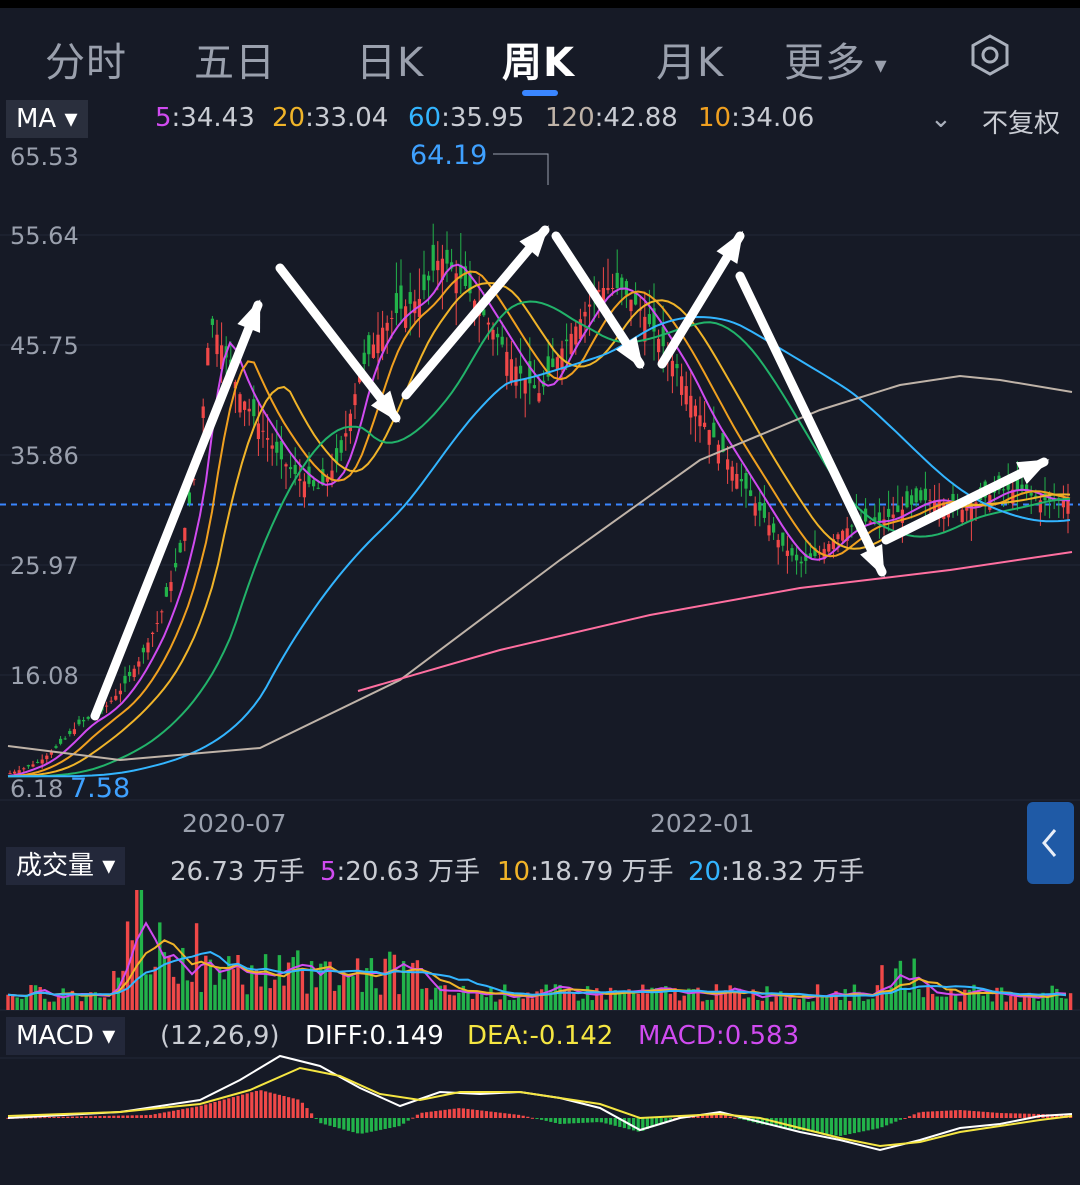 The image size is (1080, 1185). Describe the element at coordinates (400, 872) in the screenshot. I see `volume-ma-5: 5:20.63 万手` at that location.